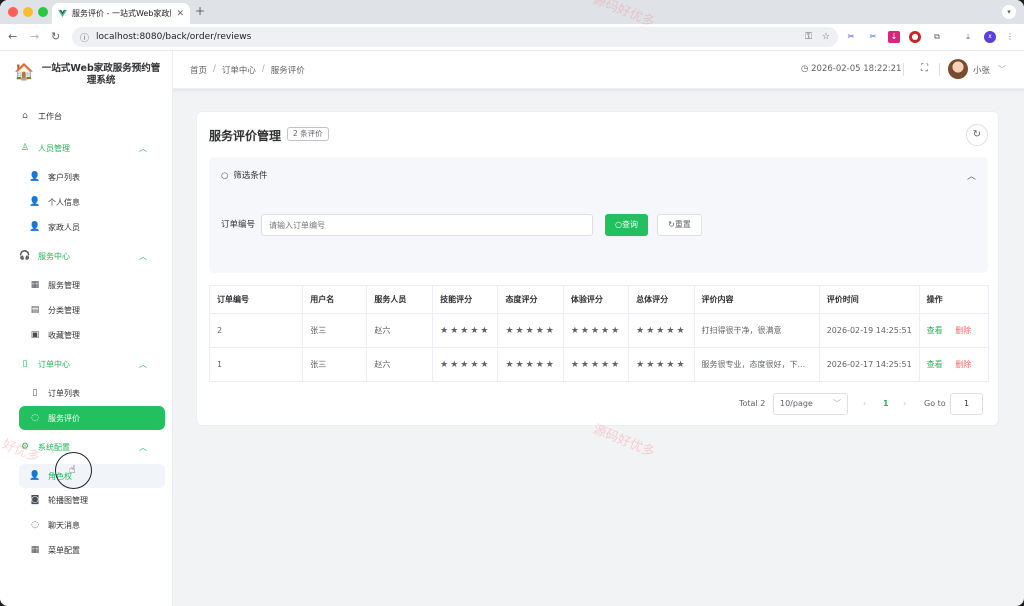 The image size is (1024, 606). I want to click on sidebar-group-orders: ▯ 订单中心 ︿, so click(92, 364).